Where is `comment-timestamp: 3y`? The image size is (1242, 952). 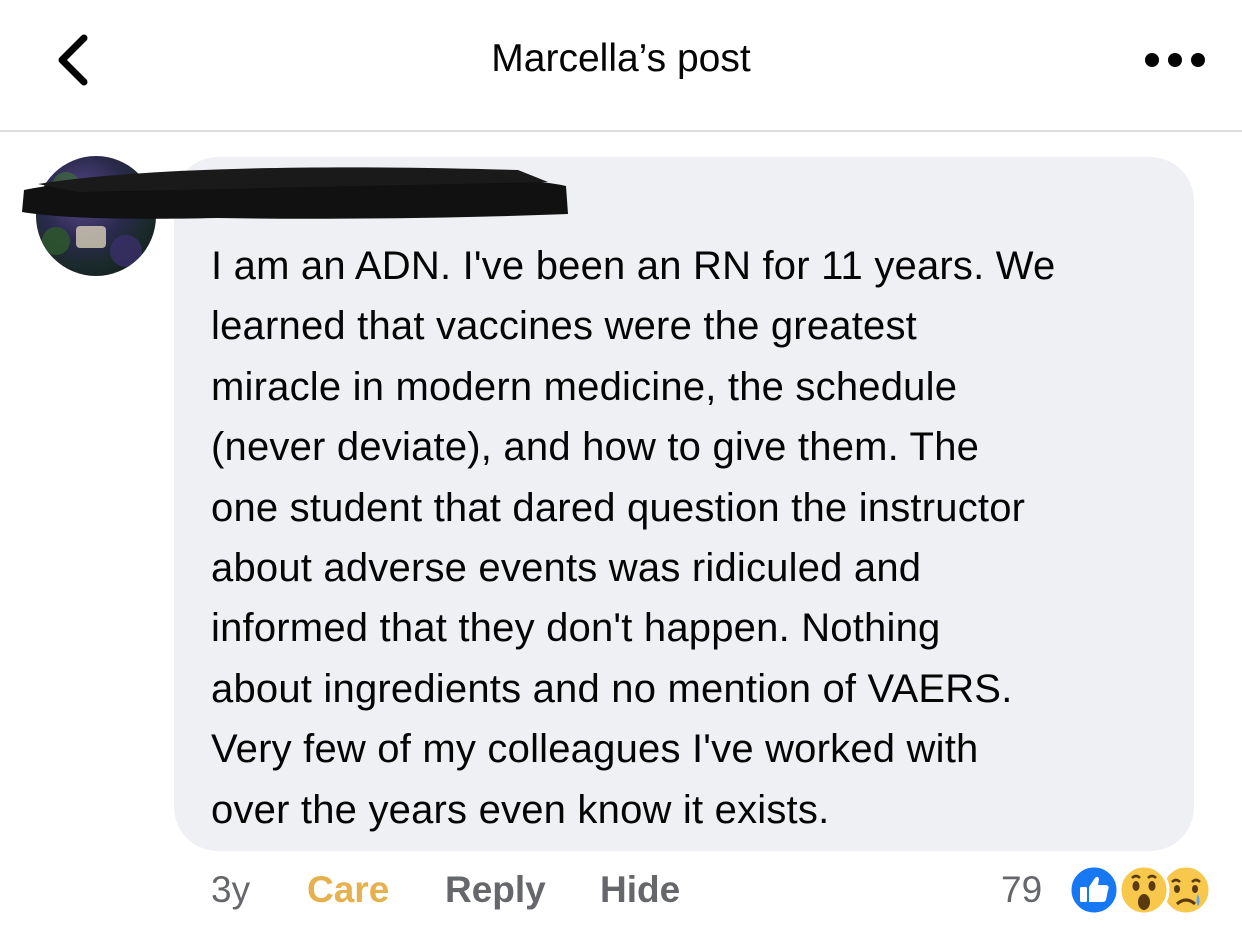
comment-timestamp: 3y is located at coordinates (231, 889).